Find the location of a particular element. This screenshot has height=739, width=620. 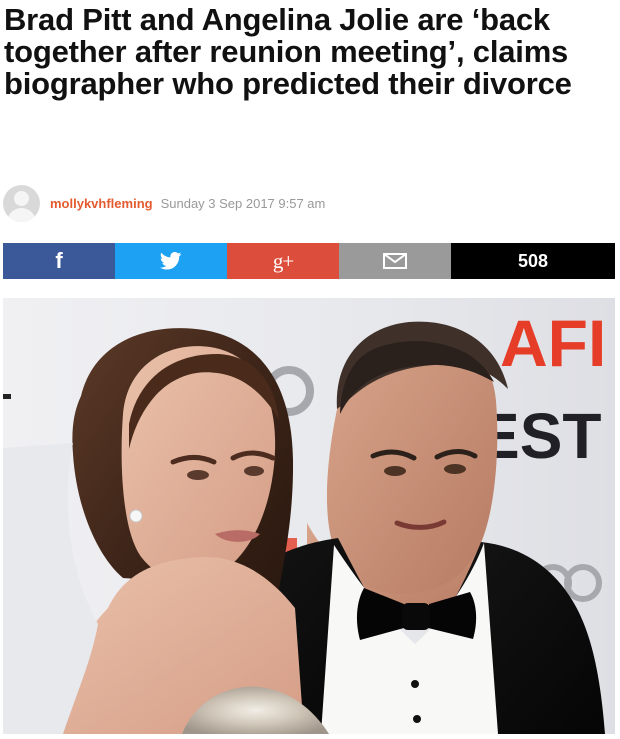

google-plus-icon: g+ is located at coordinates (283, 260).